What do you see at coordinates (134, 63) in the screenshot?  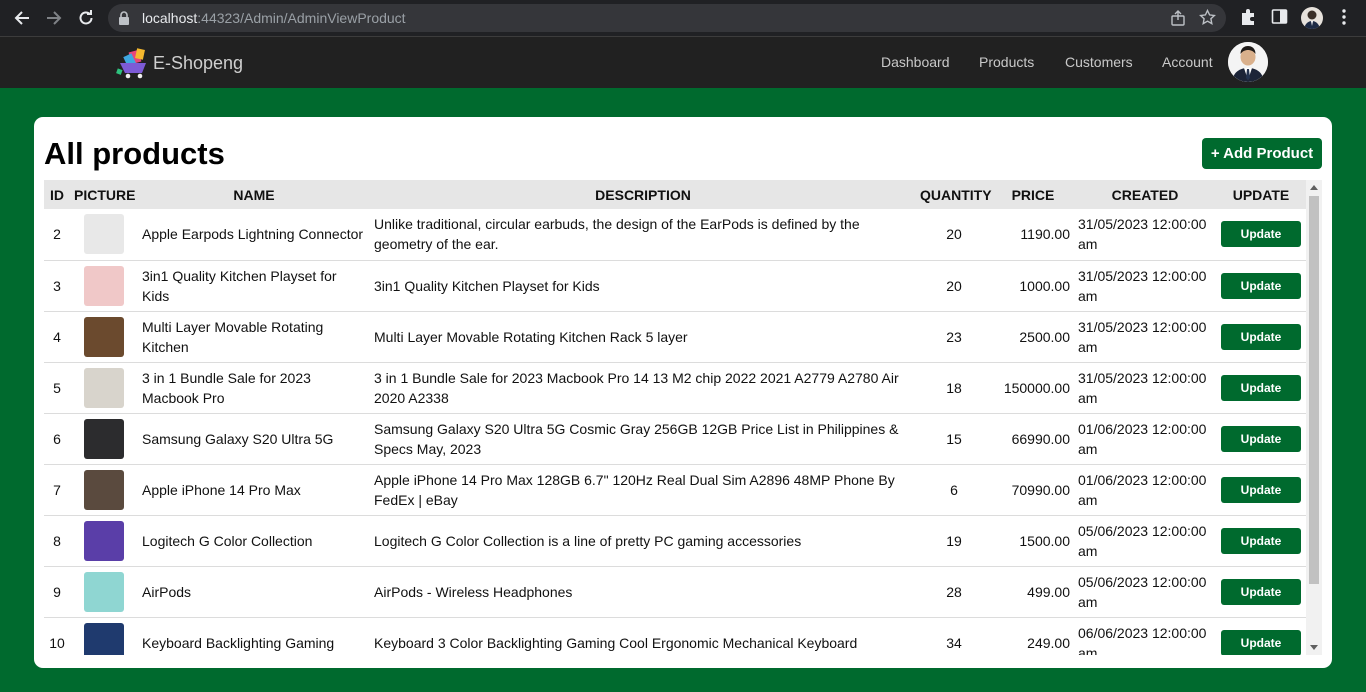 I see `shopping-cart-logo-icon` at bounding box center [134, 63].